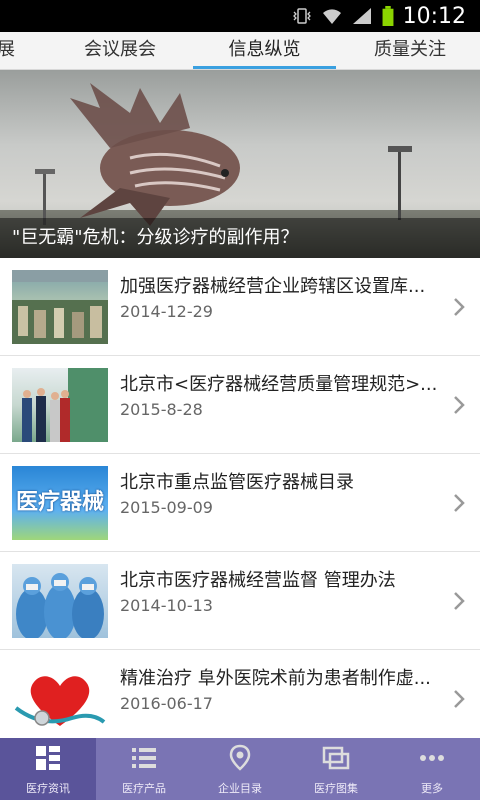 The width and height of the screenshot is (480, 800). I want to click on vibrate-icon, so click(301, 16).